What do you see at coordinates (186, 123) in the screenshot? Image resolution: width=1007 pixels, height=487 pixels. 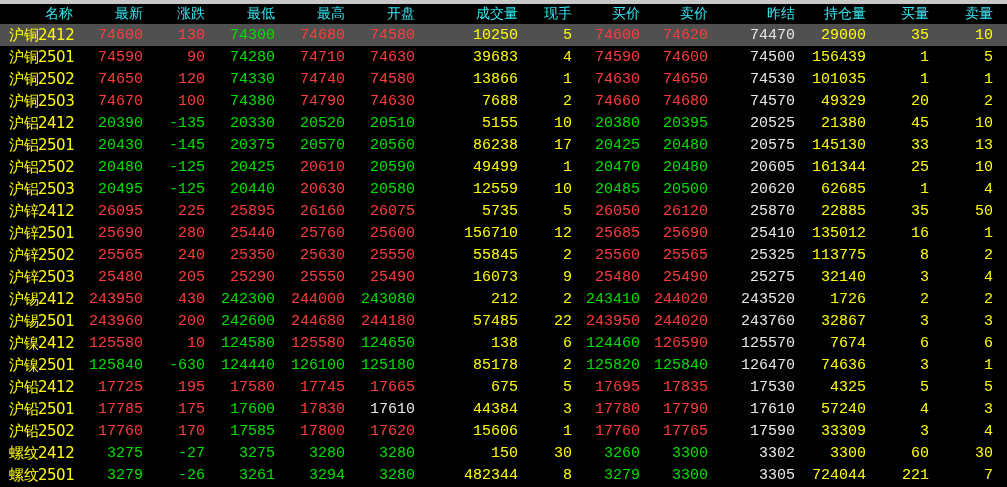 I see `table-cell-text: -135` at bounding box center [186, 123].